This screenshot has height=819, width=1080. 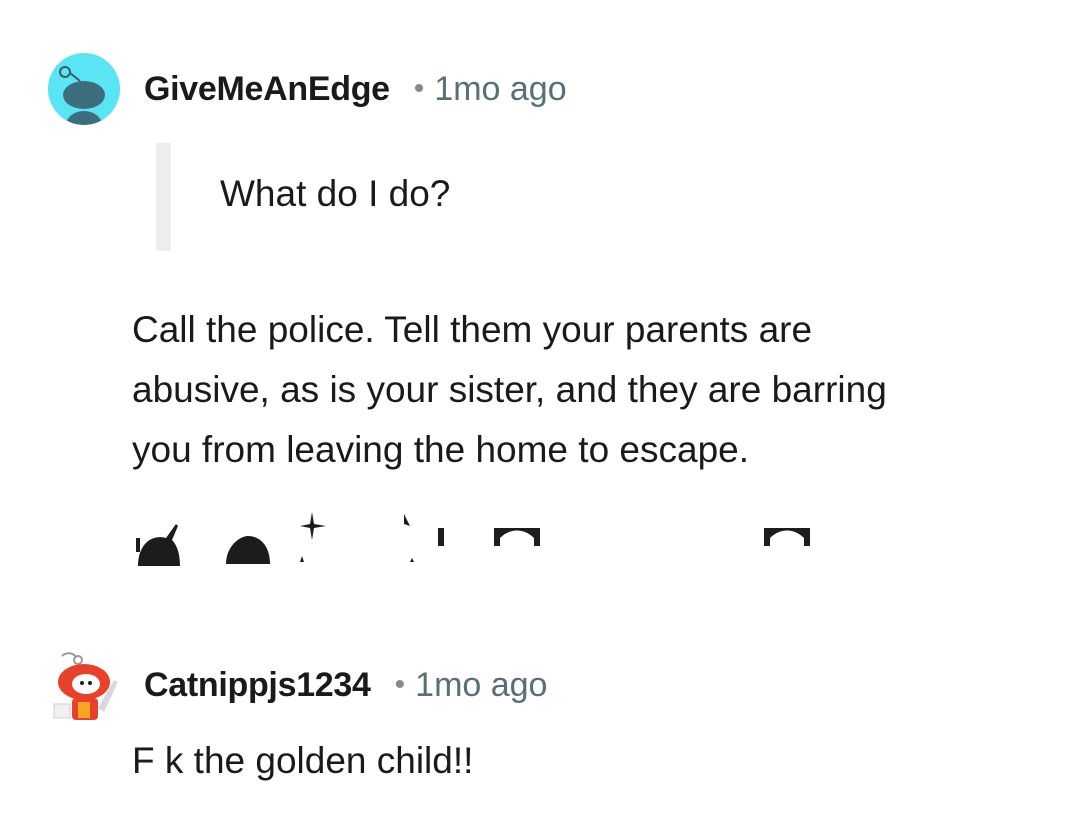 I want to click on comment-meta: Catnippjs1234 • 1mo ago, so click(x=345, y=685).